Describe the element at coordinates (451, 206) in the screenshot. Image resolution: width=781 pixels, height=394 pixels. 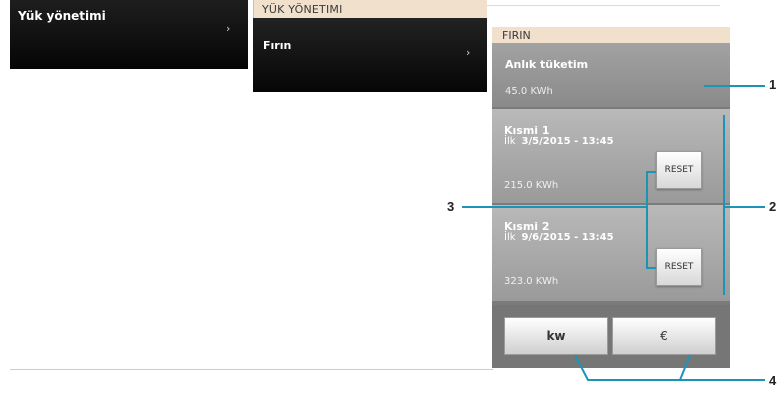
I see `callout-number-3: 3` at that location.